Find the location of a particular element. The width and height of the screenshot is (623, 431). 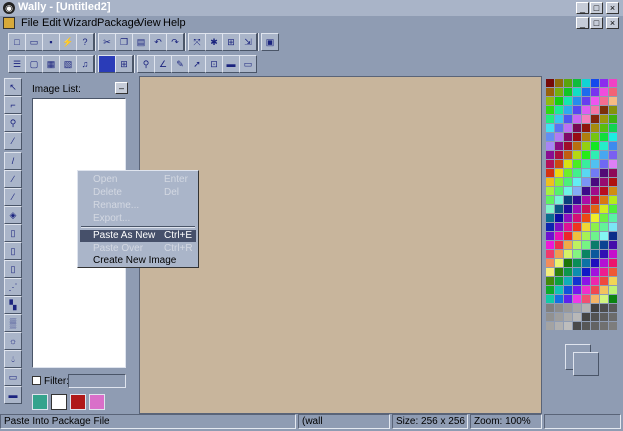

spray-tool-icon: ▯ is located at coordinates (13, 233).